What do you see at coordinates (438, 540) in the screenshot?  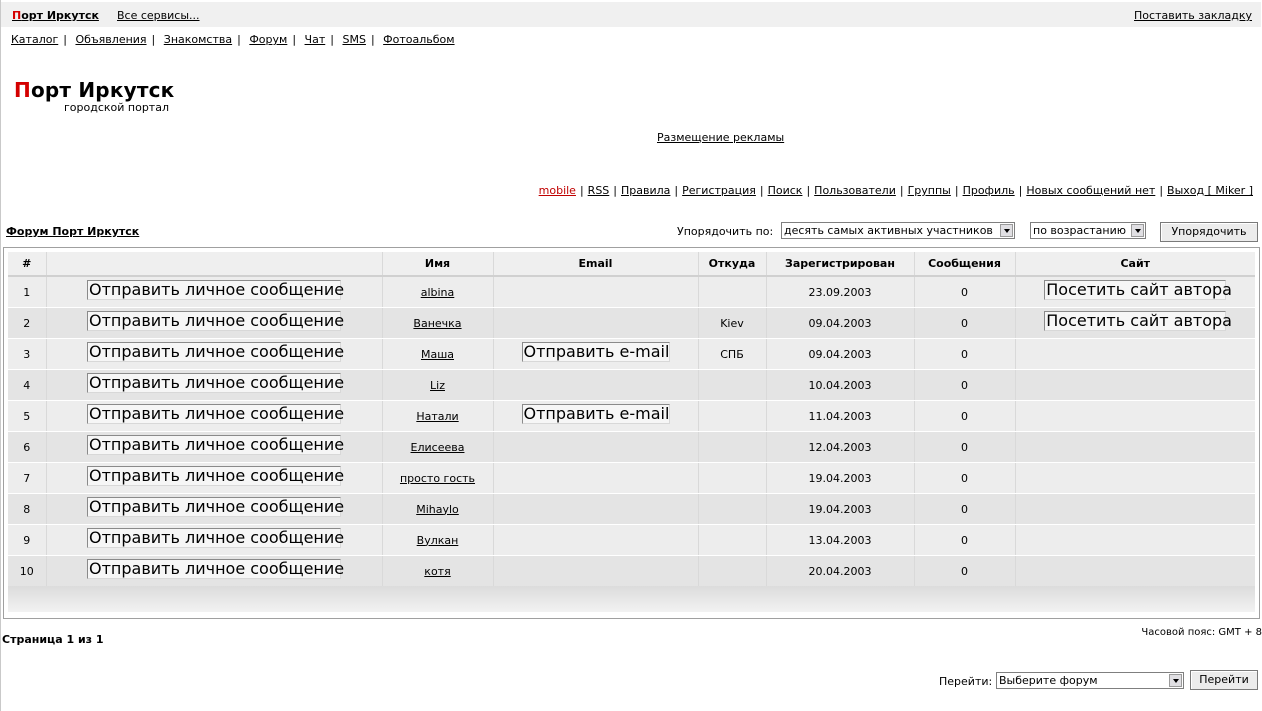 I see `member-name-link: Вулкан` at bounding box center [438, 540].